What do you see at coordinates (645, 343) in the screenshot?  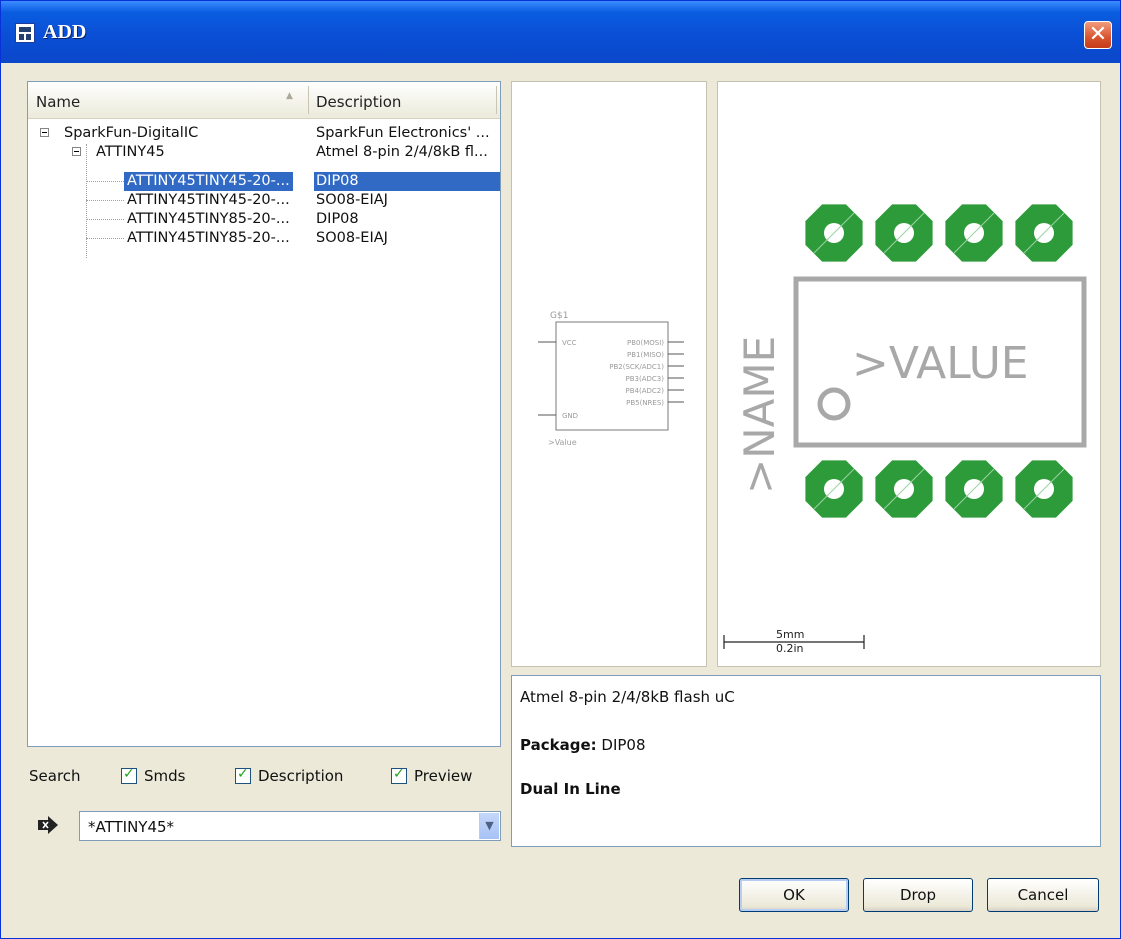 I see `symbol-pin-label: PB0(MOSI)` at bounding box center [645, 343].